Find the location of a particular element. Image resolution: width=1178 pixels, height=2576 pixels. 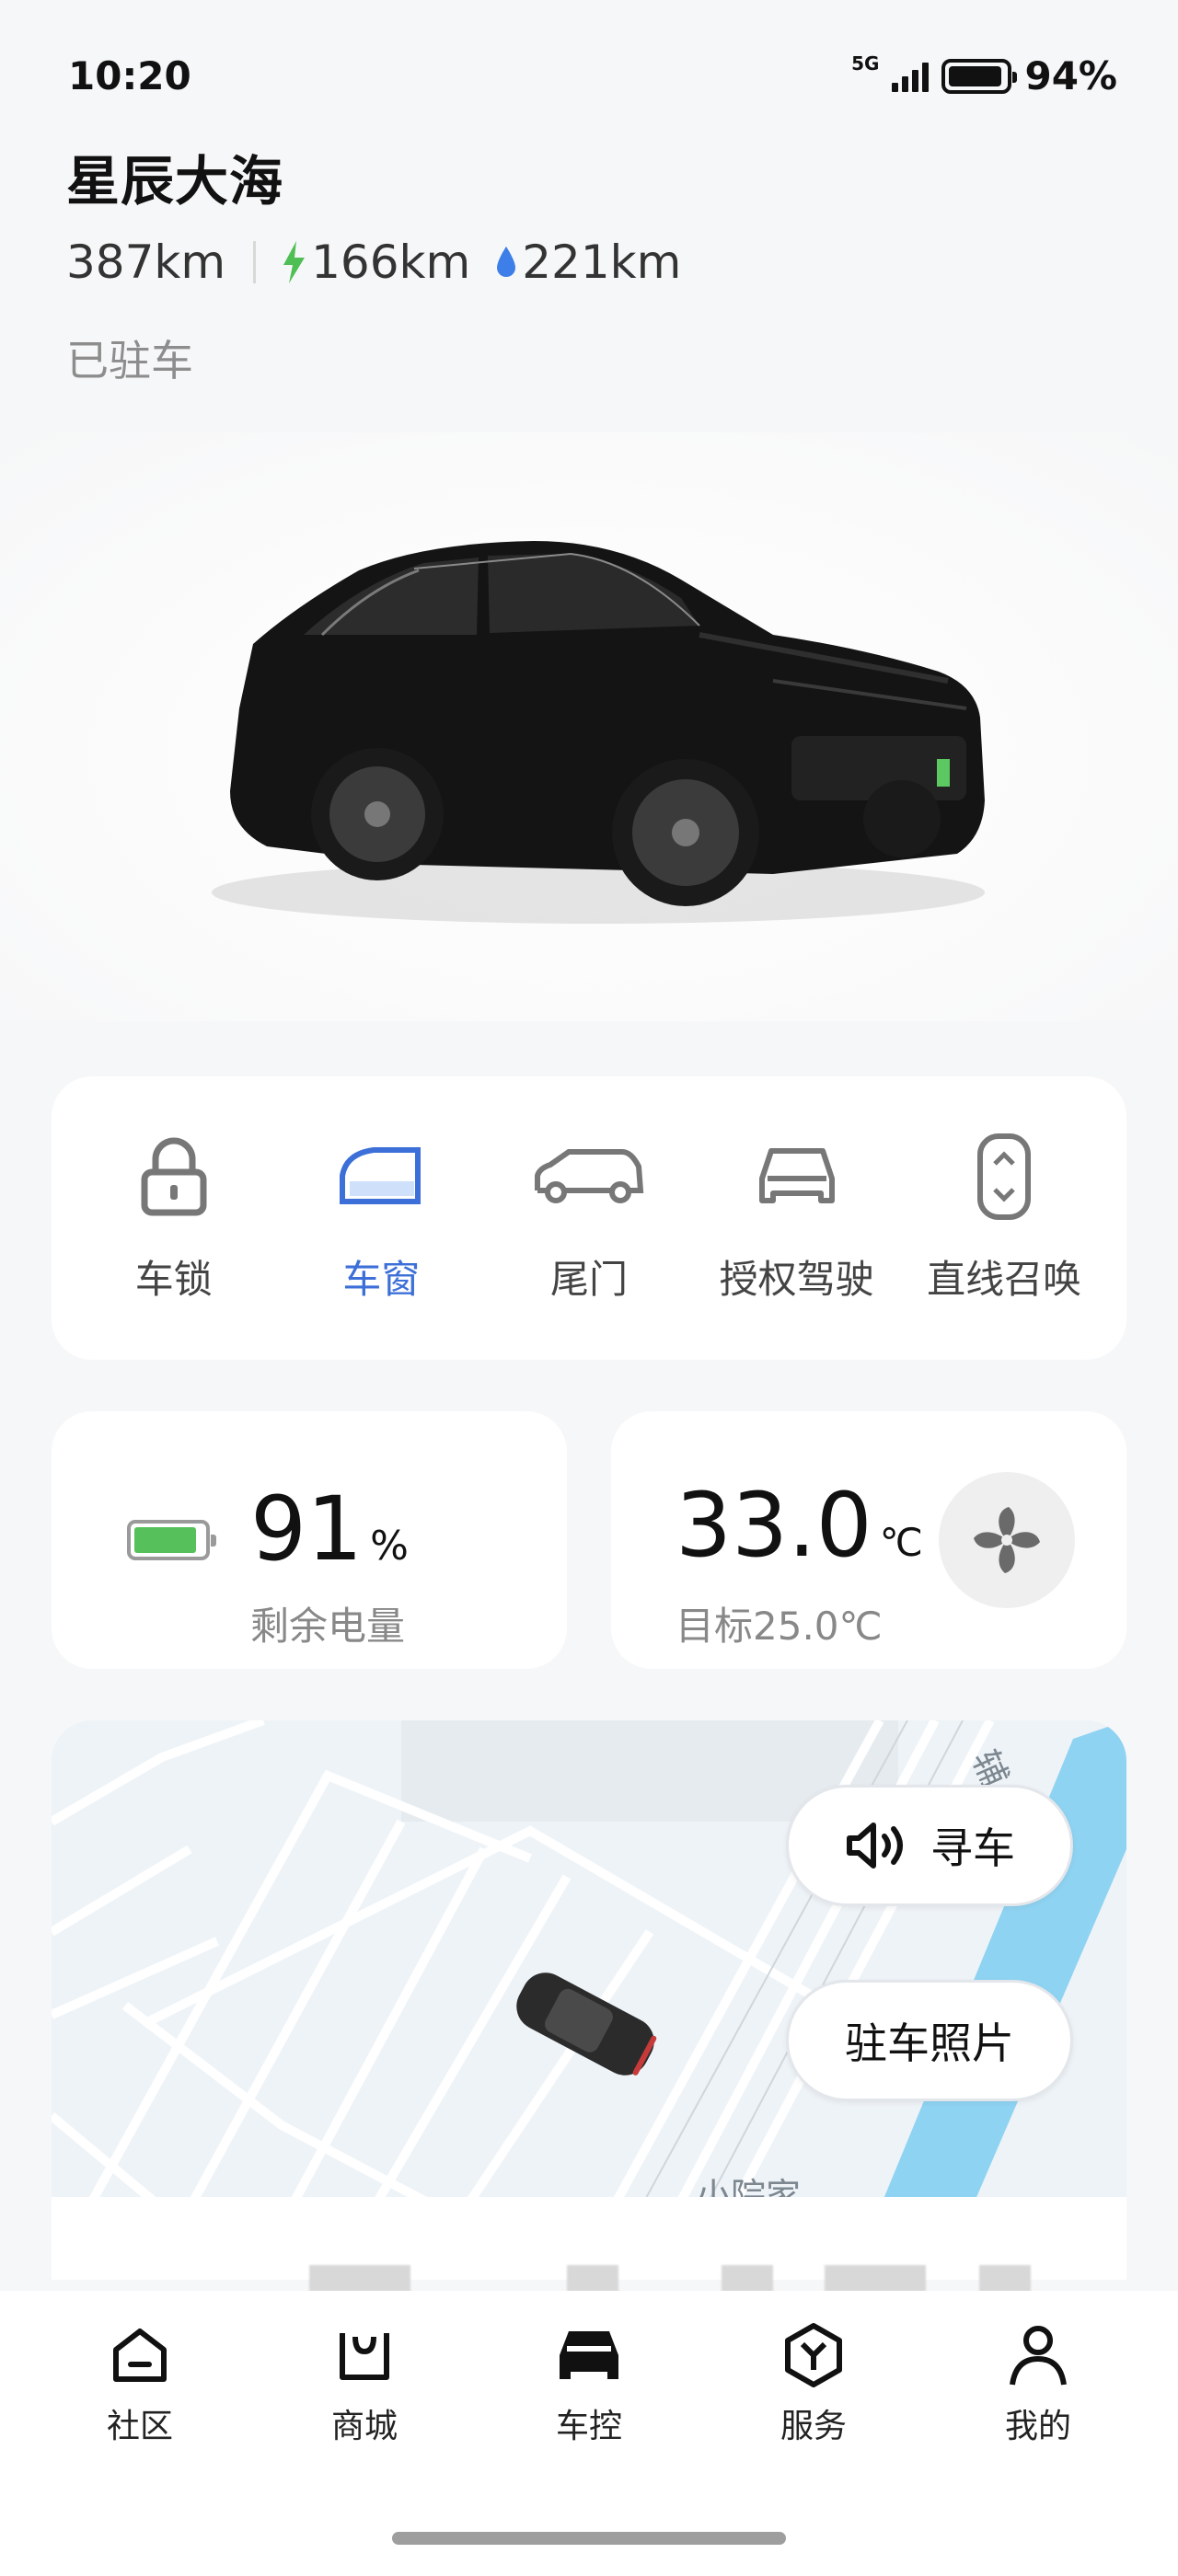

summon-icon is located at coordinates (1004, 1177).